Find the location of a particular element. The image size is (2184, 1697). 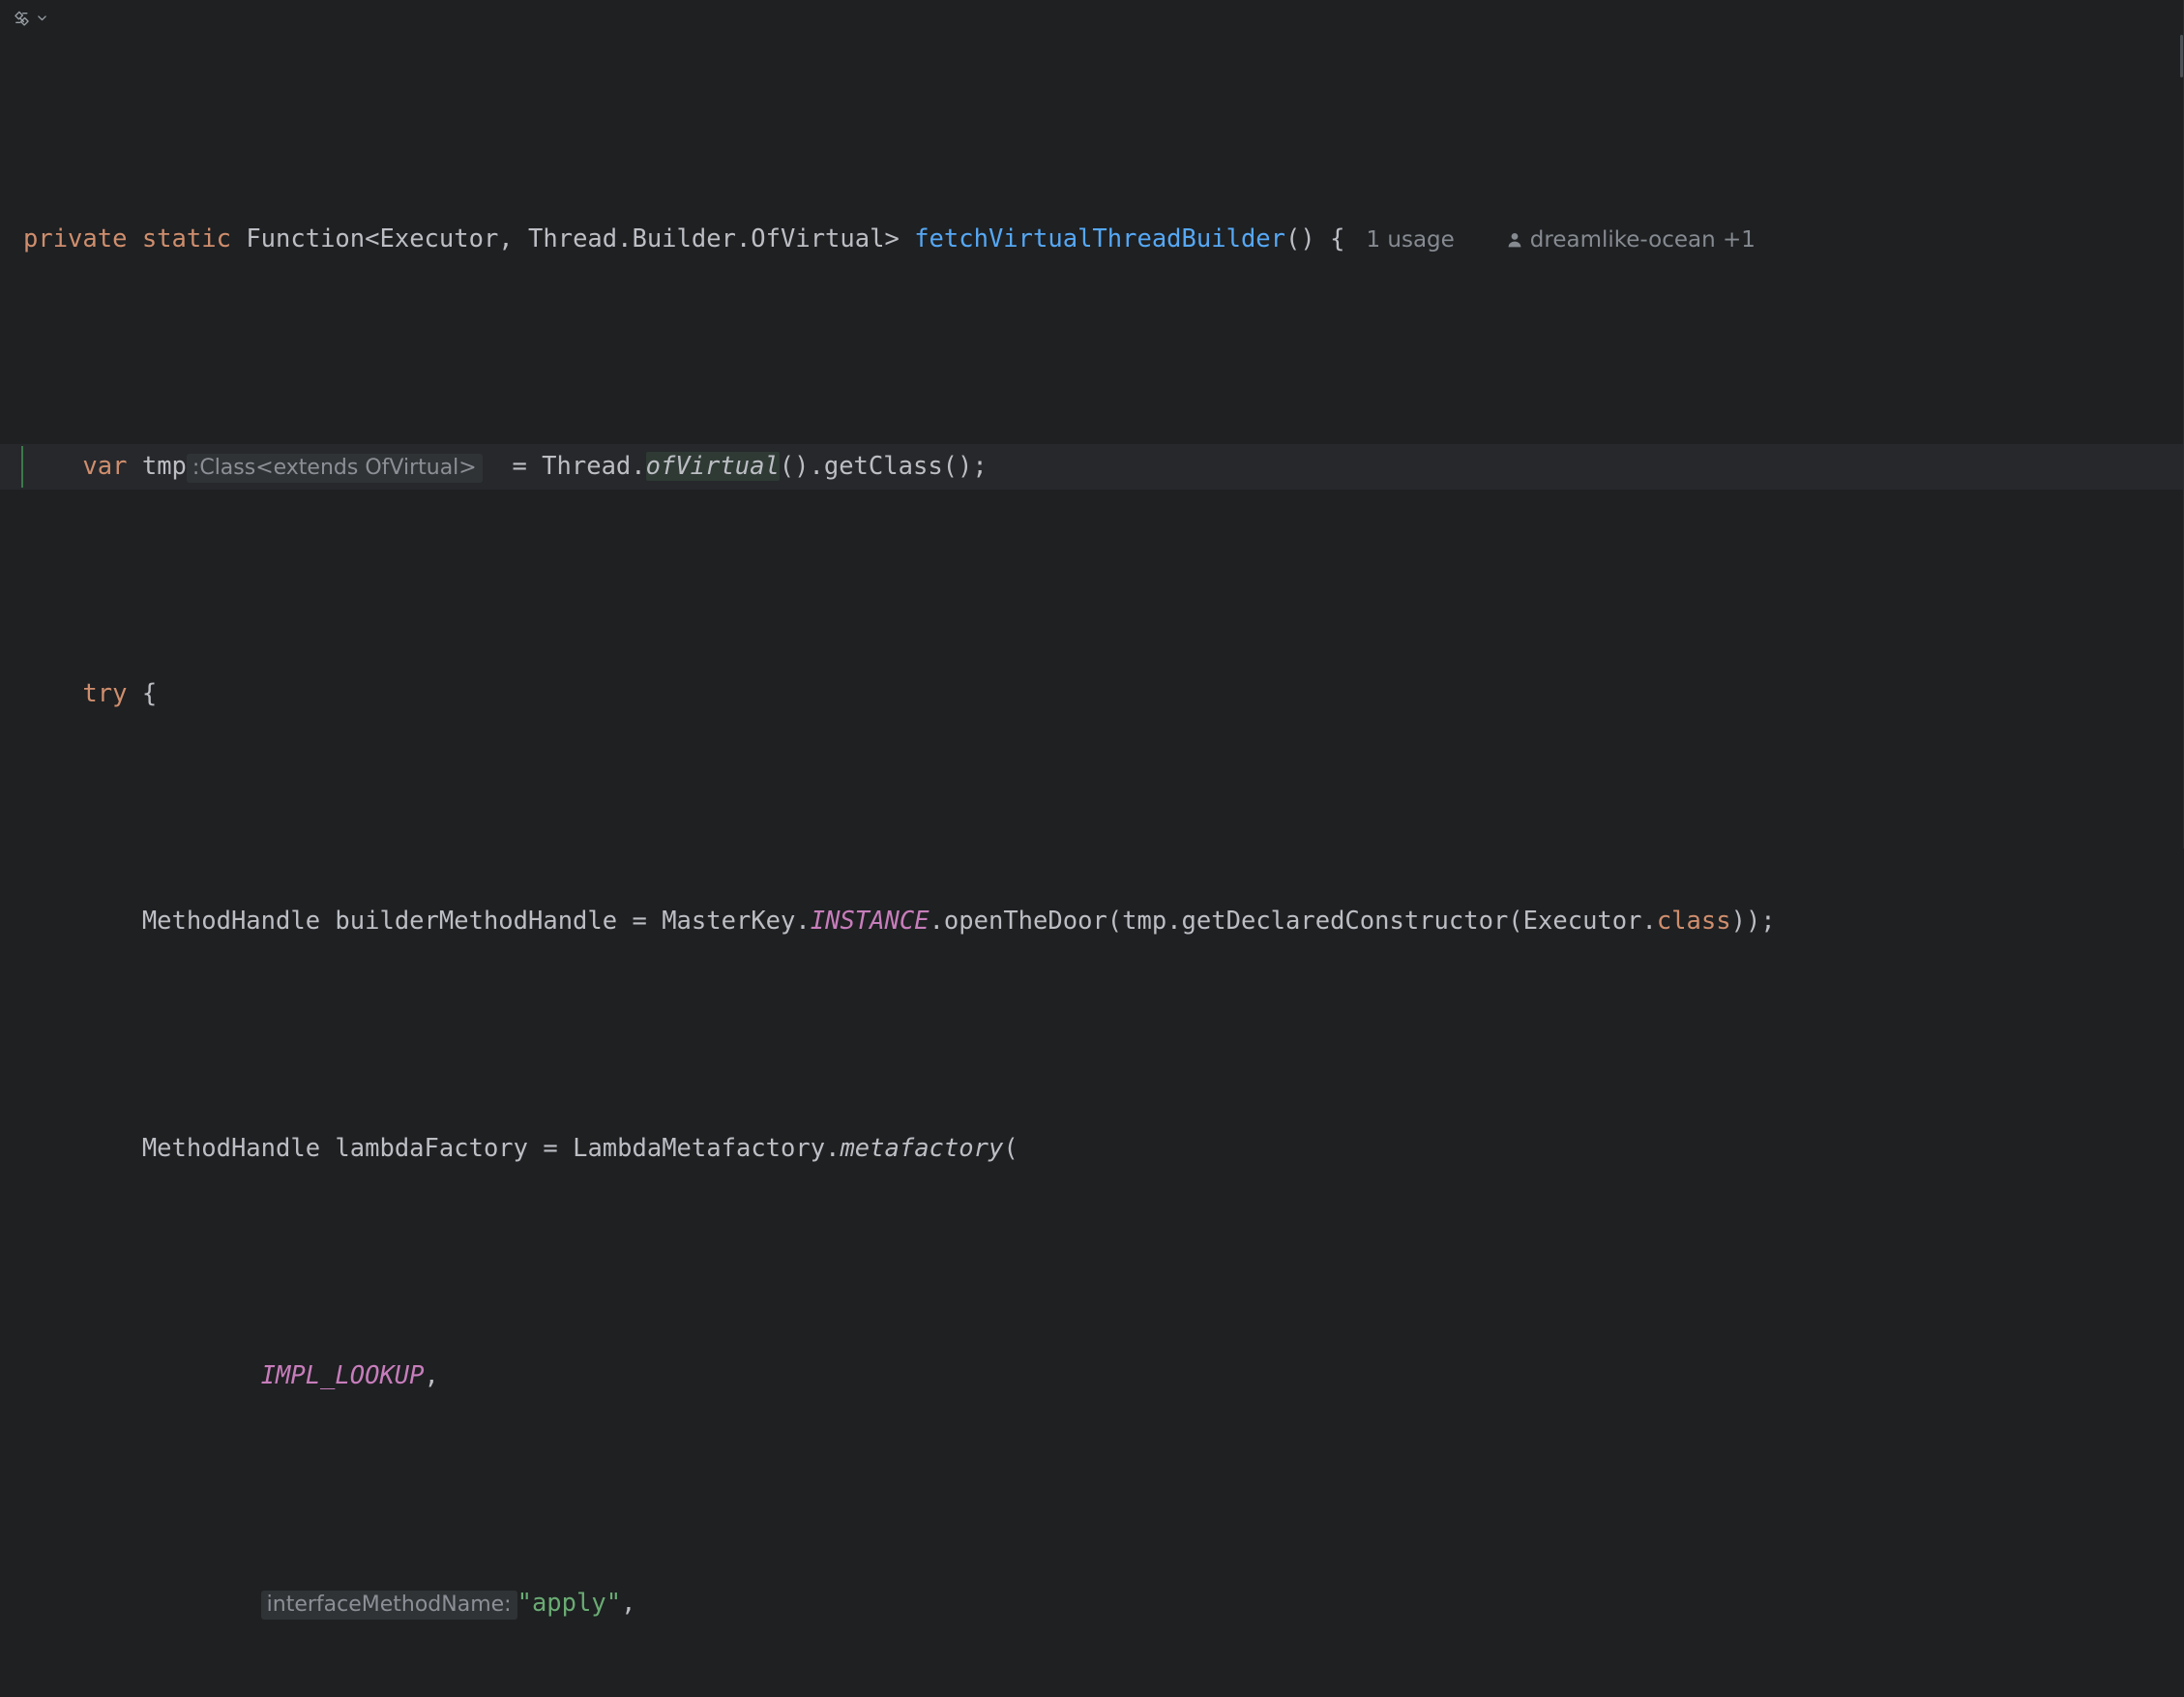

variable-lambdafactory: lambdaFactory is located at coordinates (432, 1148).